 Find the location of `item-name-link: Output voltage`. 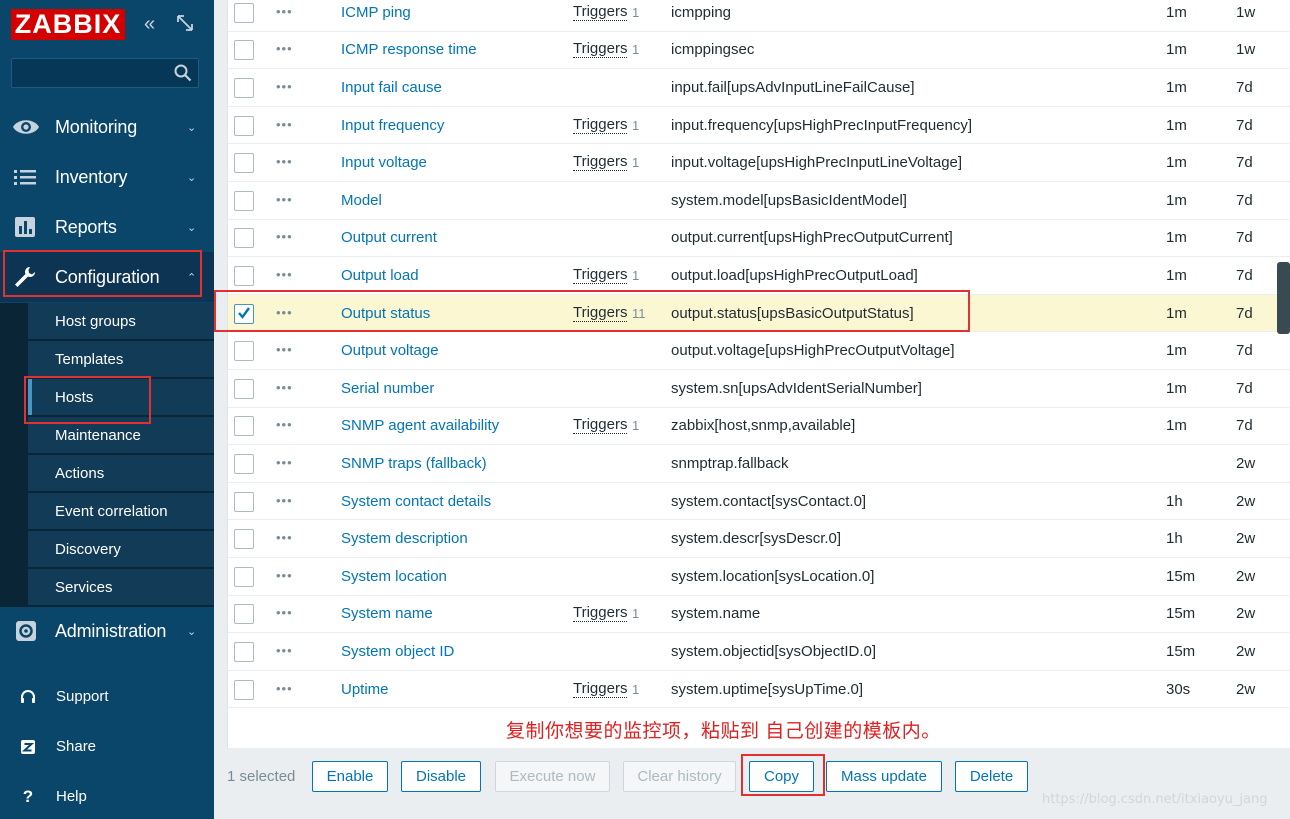

item-name-link: Output voltage is located at coordinates (390, 350).